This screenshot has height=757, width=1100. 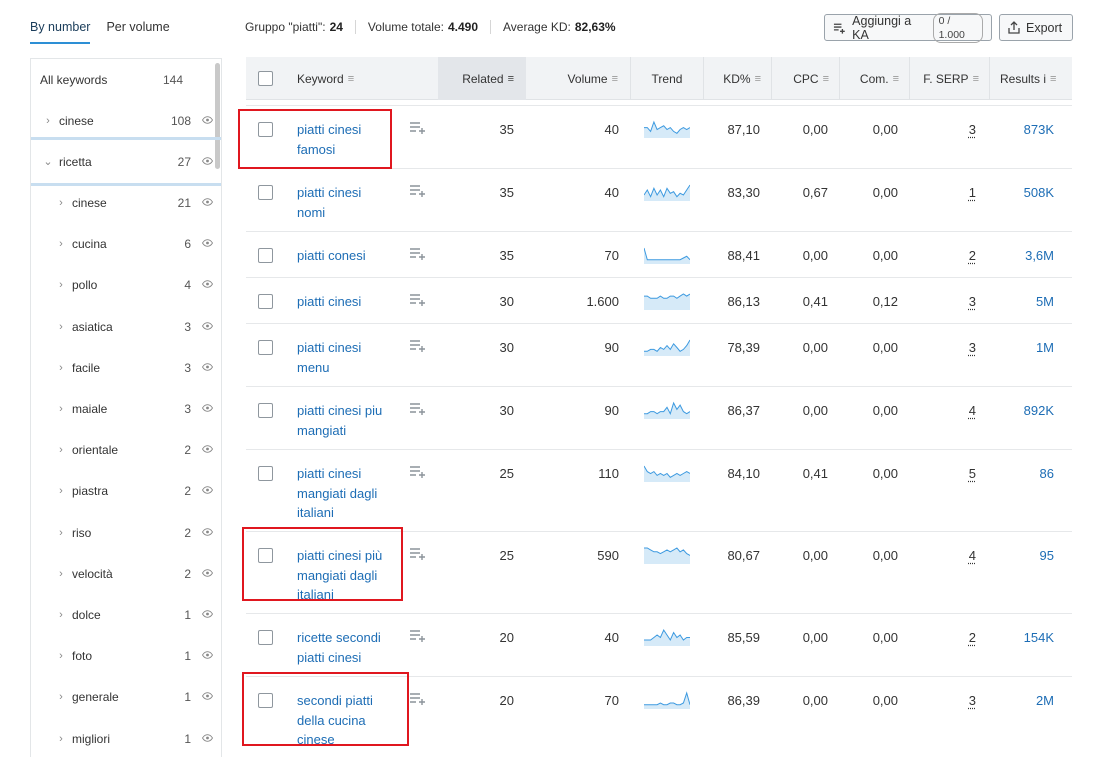 I want to click on column-related: Related ≡, so click(x=482, y=78).